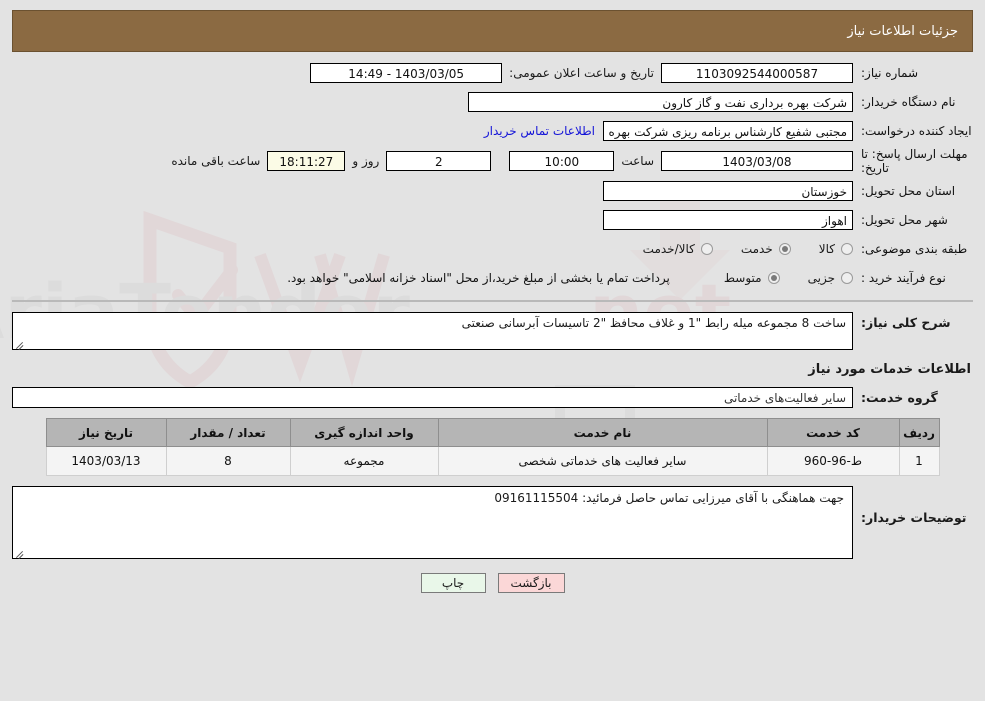 This screenshot has height=701, width=985. What do you see at coordinates (836, 249) in the screenshot?
I see `category-option-goods: کالا` at bounding box center [836, 249].